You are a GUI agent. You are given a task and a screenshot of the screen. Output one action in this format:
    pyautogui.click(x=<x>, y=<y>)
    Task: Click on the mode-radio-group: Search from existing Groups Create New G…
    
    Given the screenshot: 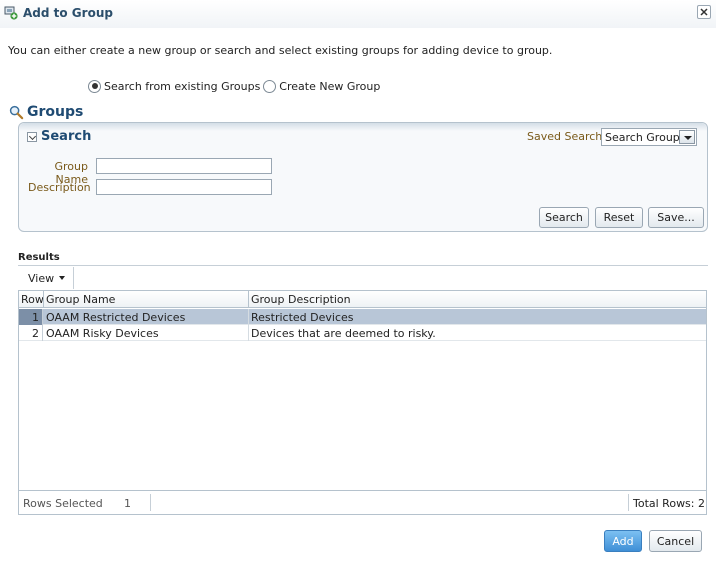 What is the action you would take?
    pyautogui.click(x=235, y=86)
    